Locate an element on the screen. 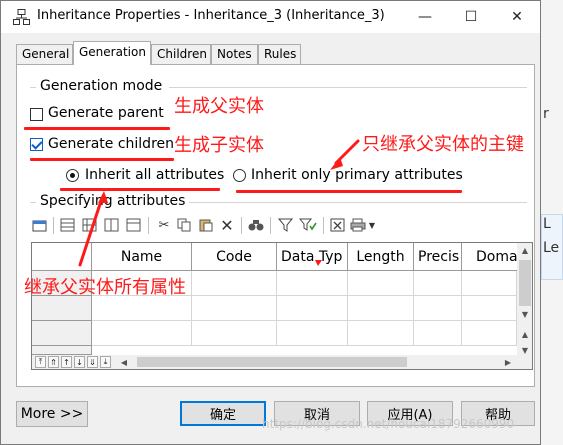 This screenshot has height=445, width=563. annotation-arrow is located at coordinates (91, 231).